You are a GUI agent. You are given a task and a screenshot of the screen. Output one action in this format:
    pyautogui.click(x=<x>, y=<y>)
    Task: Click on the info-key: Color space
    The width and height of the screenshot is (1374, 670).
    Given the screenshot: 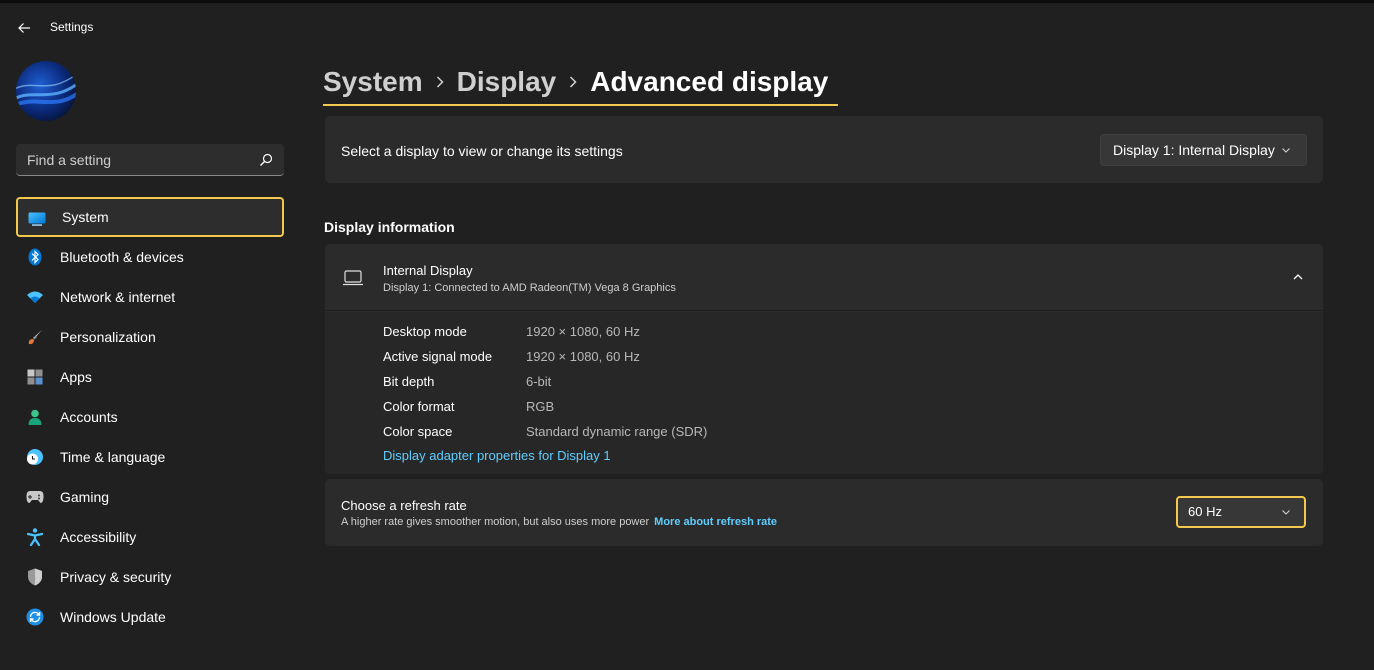 What is the action you would take?
    pyautogui.click(x=418, y=431)
    